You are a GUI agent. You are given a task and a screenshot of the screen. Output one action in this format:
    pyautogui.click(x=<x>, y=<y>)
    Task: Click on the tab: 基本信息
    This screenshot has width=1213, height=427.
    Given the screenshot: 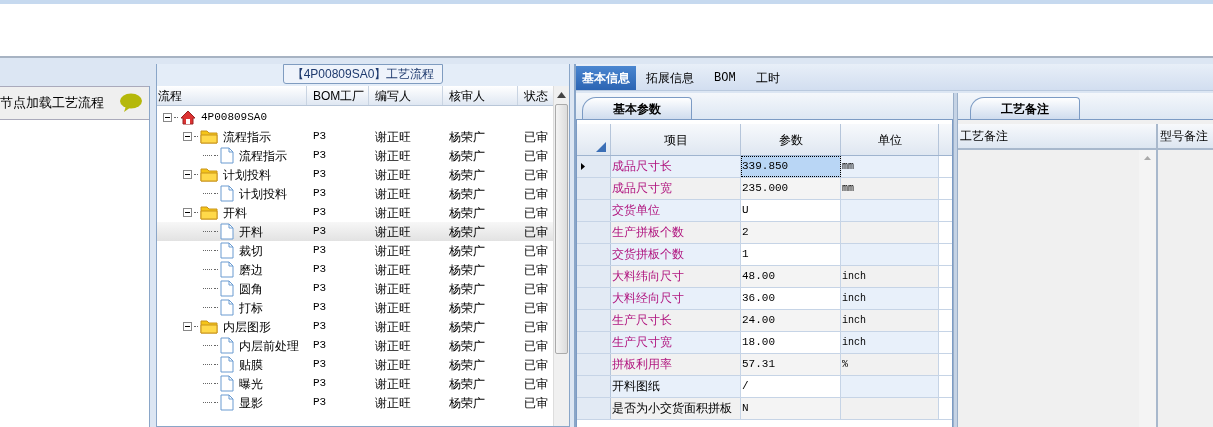 What is the action you would take?
    pyautogui.click(x=606, y=78)
    